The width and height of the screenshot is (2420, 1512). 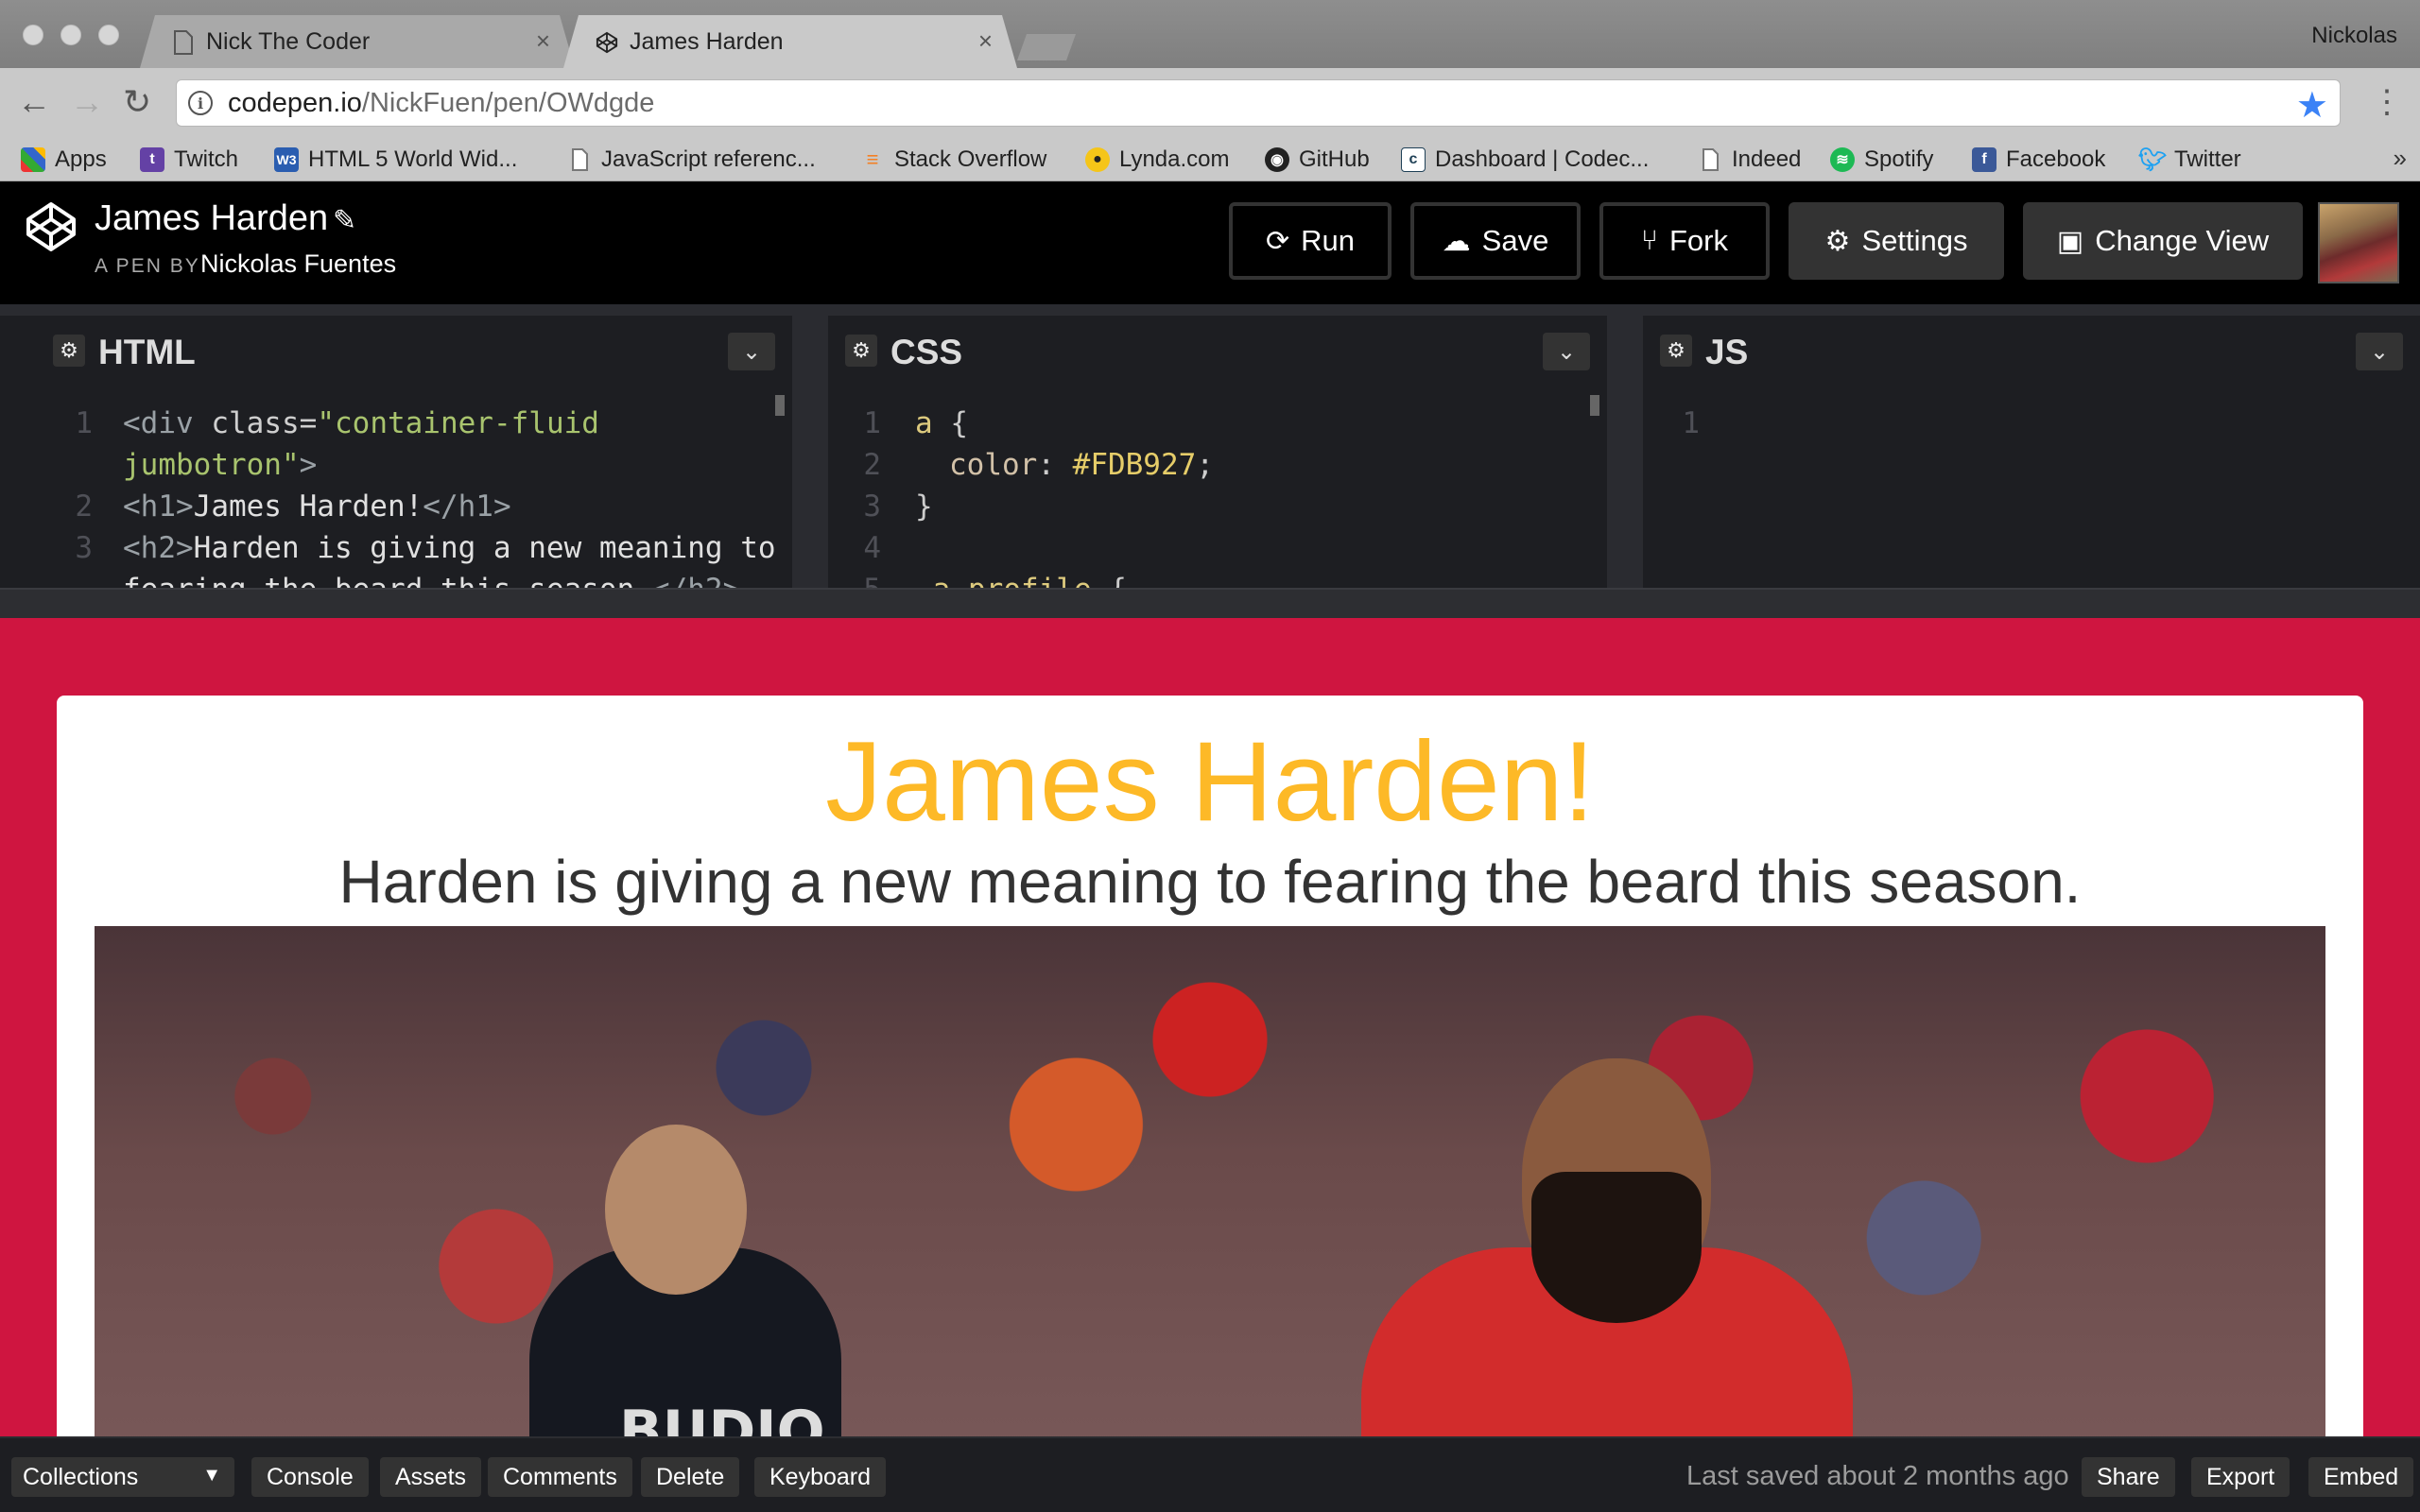 What do you see at coordinates (1258, 103) in the screenshot?
I see `address-bar: i codepen.io/NickFuen/pen/OWdgde ★` at bounding box center [1258, 103].